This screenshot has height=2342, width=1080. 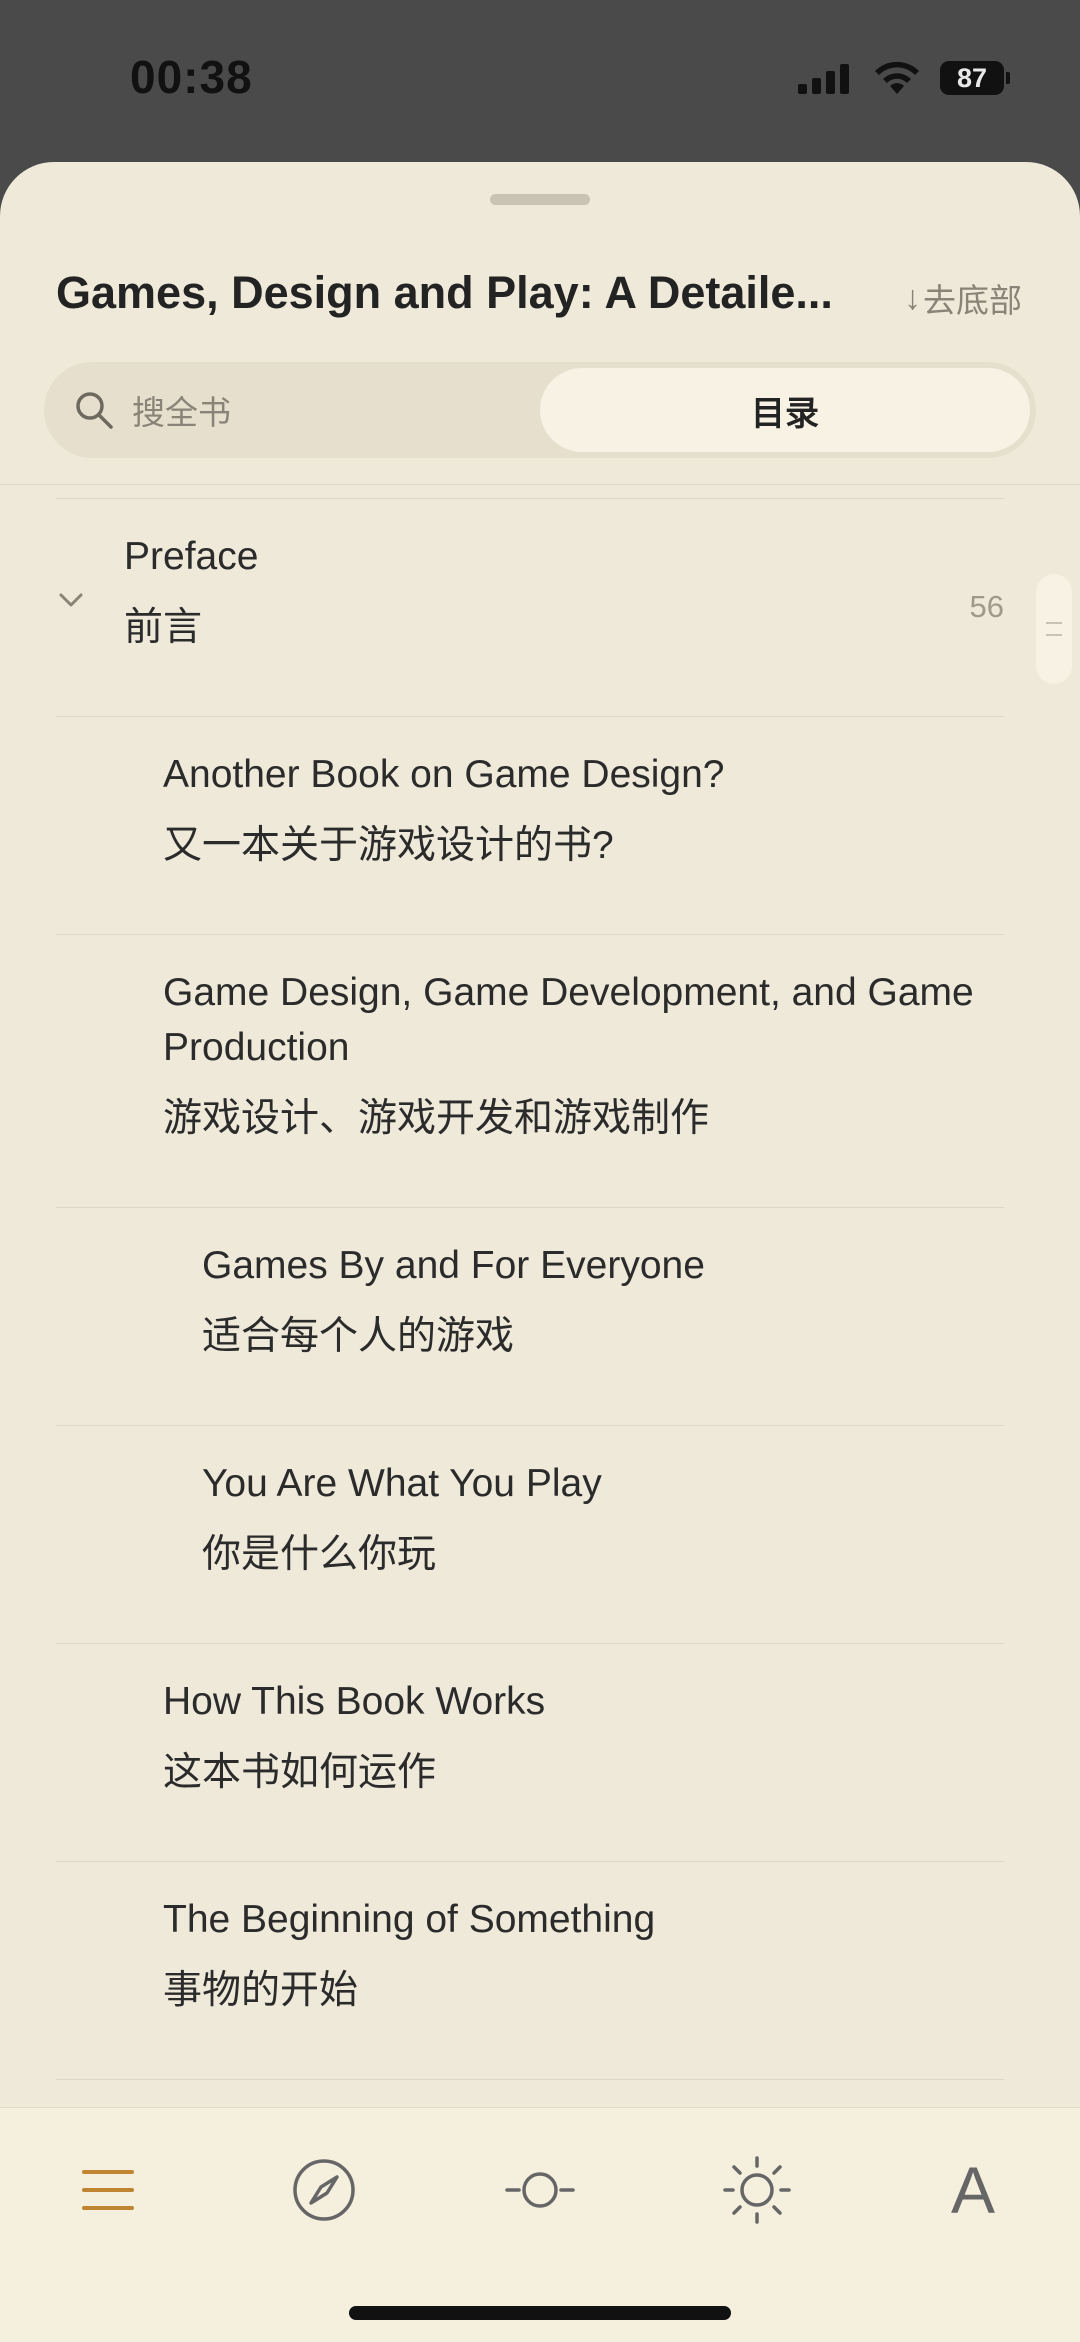 I want to click on brightness-button, so click(x=757, y=2190).